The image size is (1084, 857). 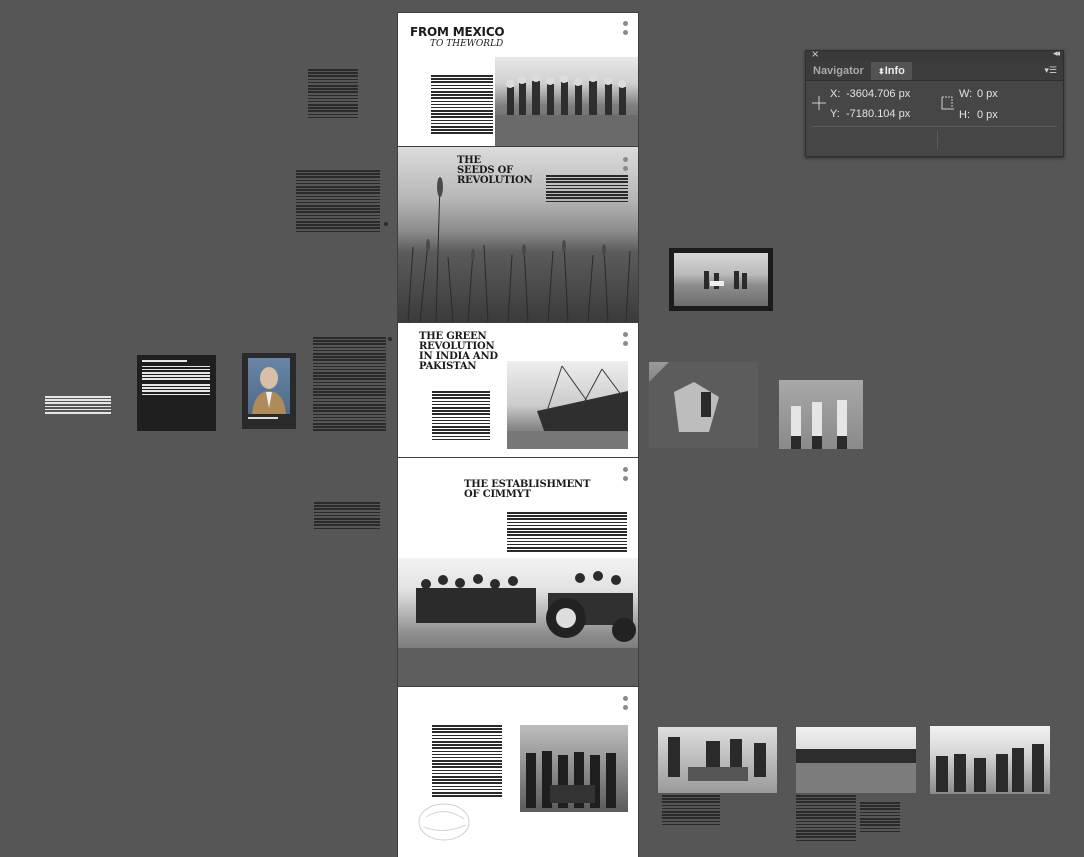 I want to click on artboard-page-green-revolution: THE GREEN REVOLUTION IN INDIA AND PAKISTAN, so click(x=518, y=390).